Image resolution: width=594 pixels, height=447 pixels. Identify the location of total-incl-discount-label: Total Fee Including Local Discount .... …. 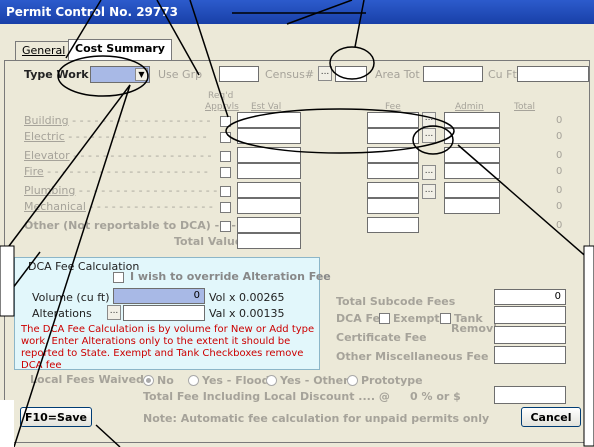
(266, 396).